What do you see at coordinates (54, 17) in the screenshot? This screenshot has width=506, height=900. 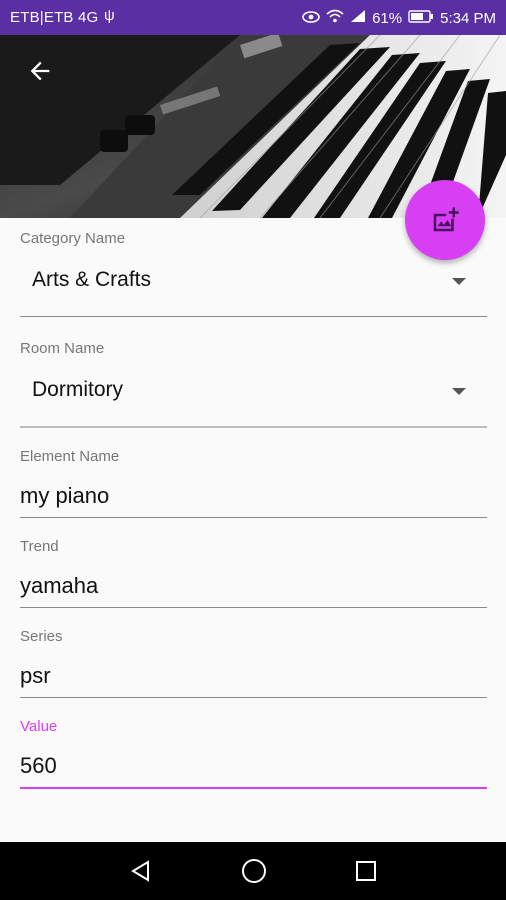 I see `carrier-label: ETB|ETB 4G` at bounding box center [54, 17].